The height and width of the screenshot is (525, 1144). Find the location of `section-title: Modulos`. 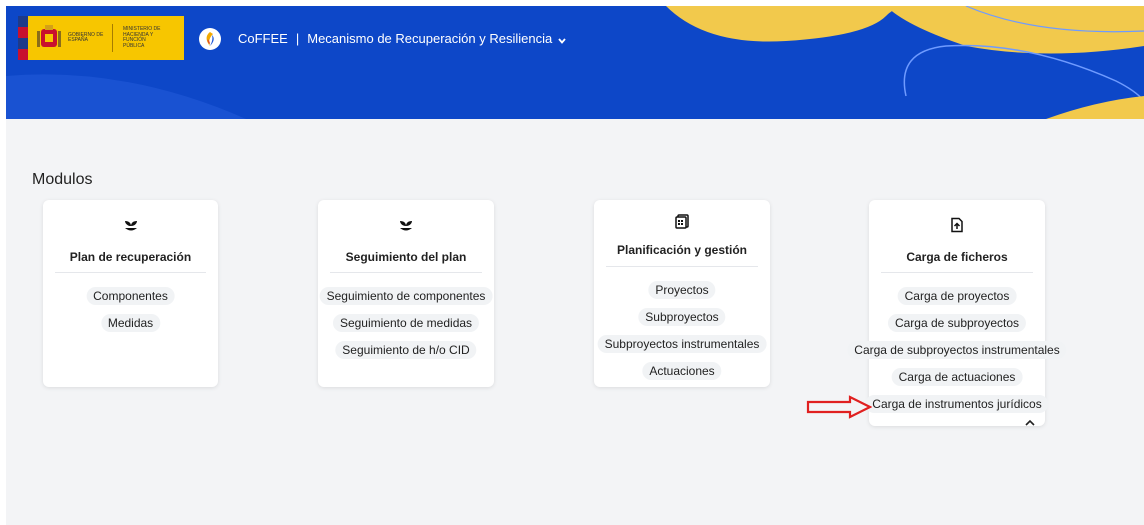

section-title: Modulos is located at coordinates (62, 179).